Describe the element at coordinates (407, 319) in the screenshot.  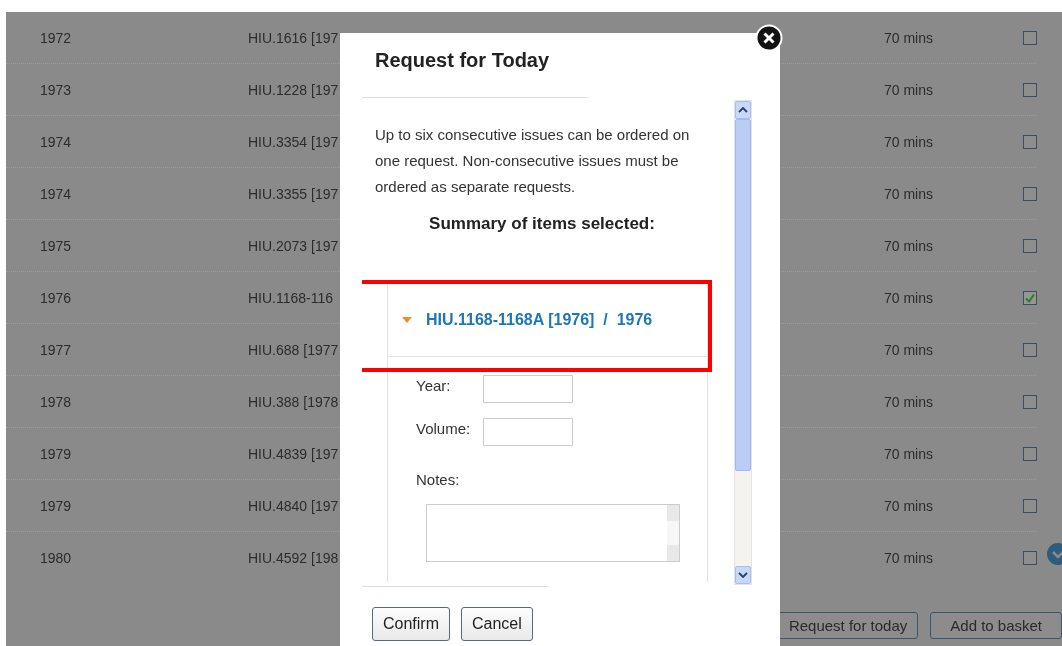
I see `caret-icon` at that location.